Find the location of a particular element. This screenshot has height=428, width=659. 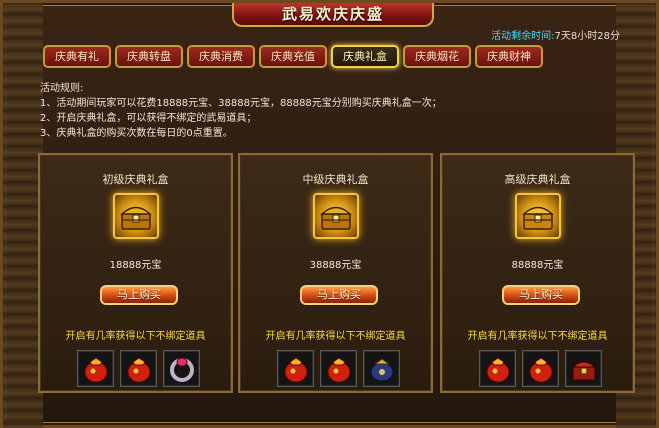

timer-label: 活动剩余时间: is located at coordinates (523, 36).